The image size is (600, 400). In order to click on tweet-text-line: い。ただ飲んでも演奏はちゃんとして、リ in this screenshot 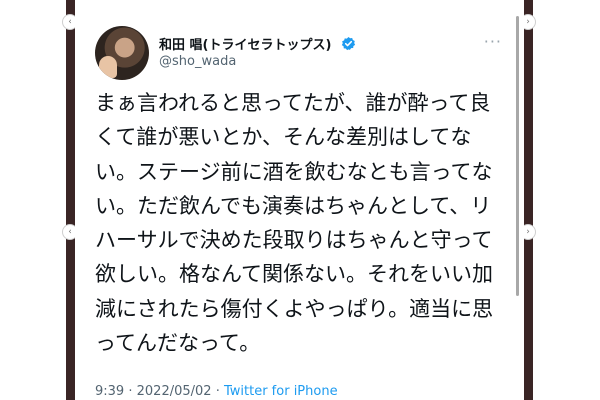, I will do `click(293, 205)`.